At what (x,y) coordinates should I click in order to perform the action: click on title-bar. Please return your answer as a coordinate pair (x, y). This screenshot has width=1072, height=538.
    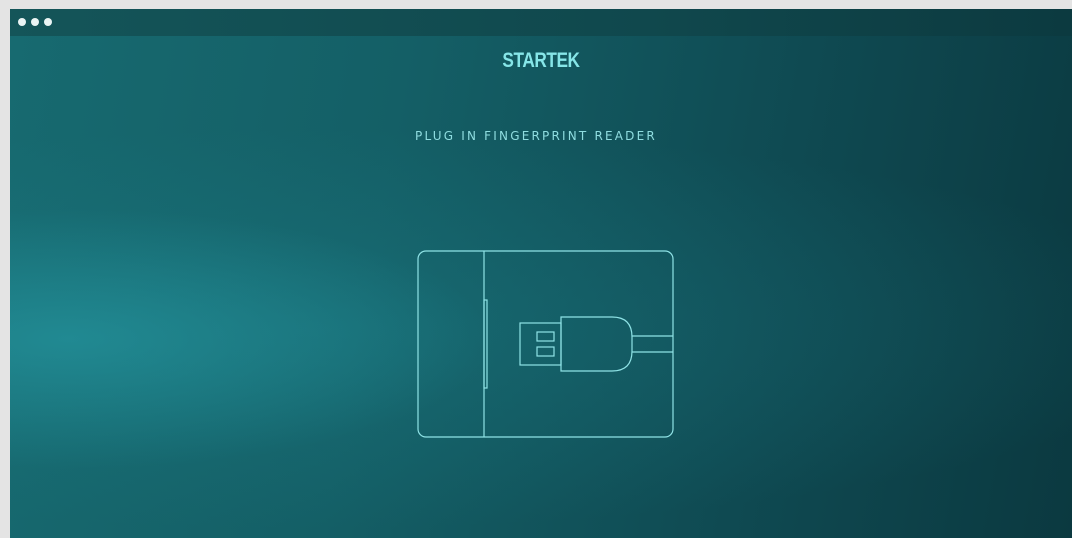
    Looking at the image, I should click on (541, 22).